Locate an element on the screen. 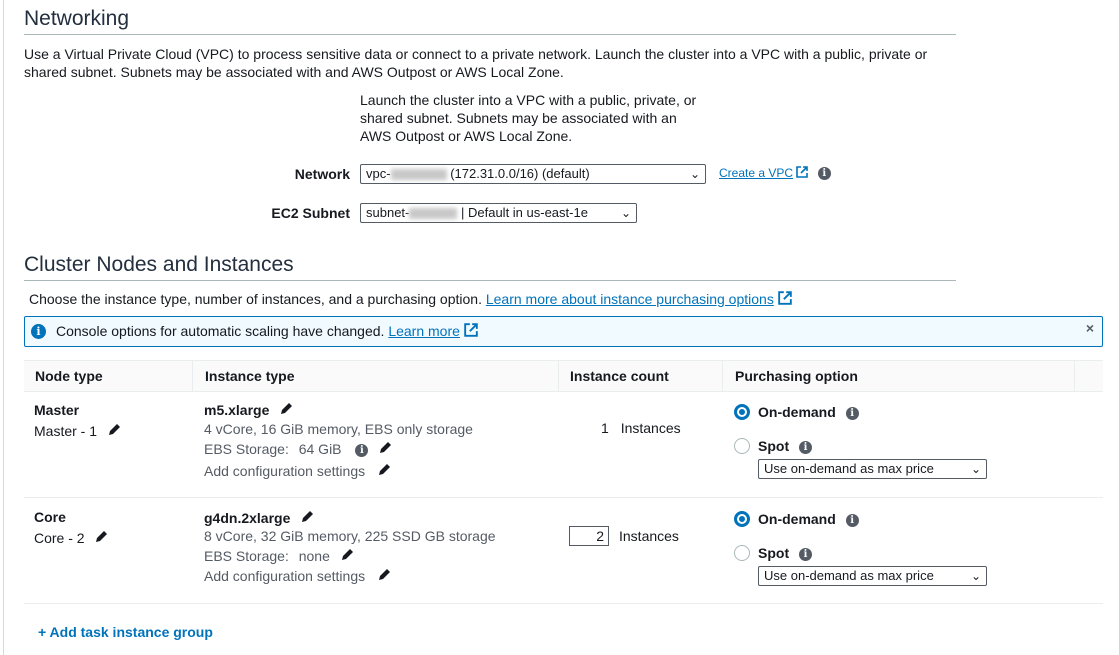  ebs-value: none is located at coordinates (314, 556).